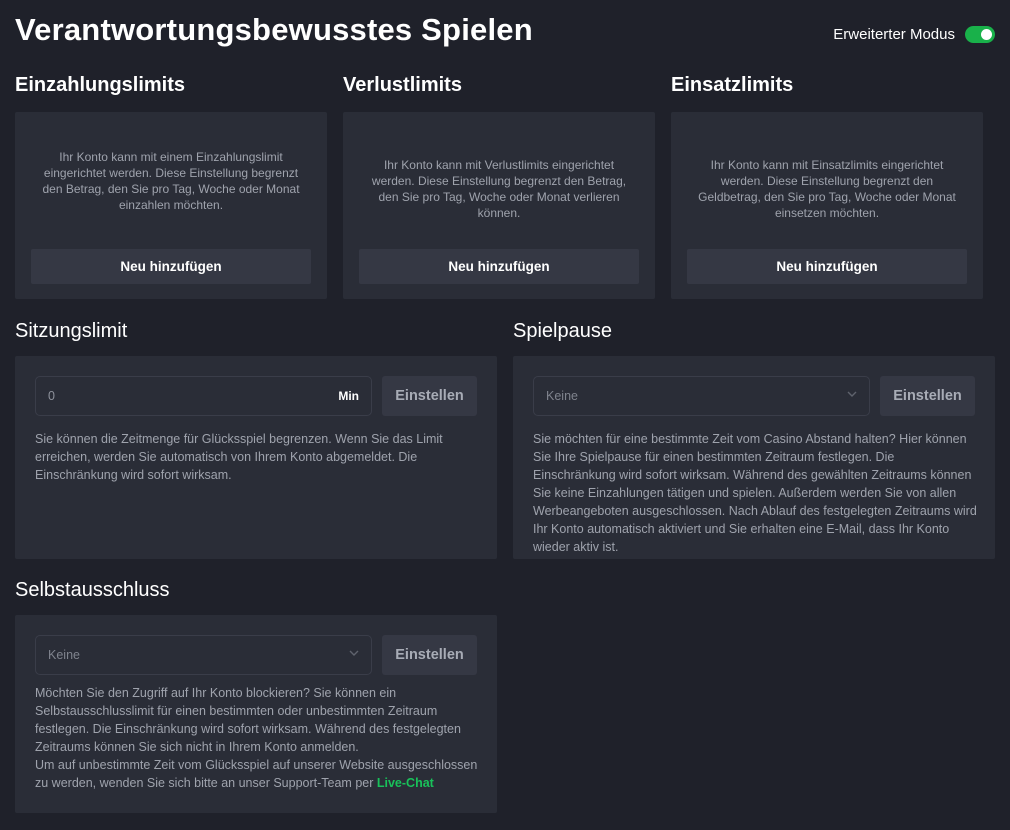  What do you see at coordinates (173, 396) in the screenshot?
I see `session-limit-input` at bounding box center [173, 396].